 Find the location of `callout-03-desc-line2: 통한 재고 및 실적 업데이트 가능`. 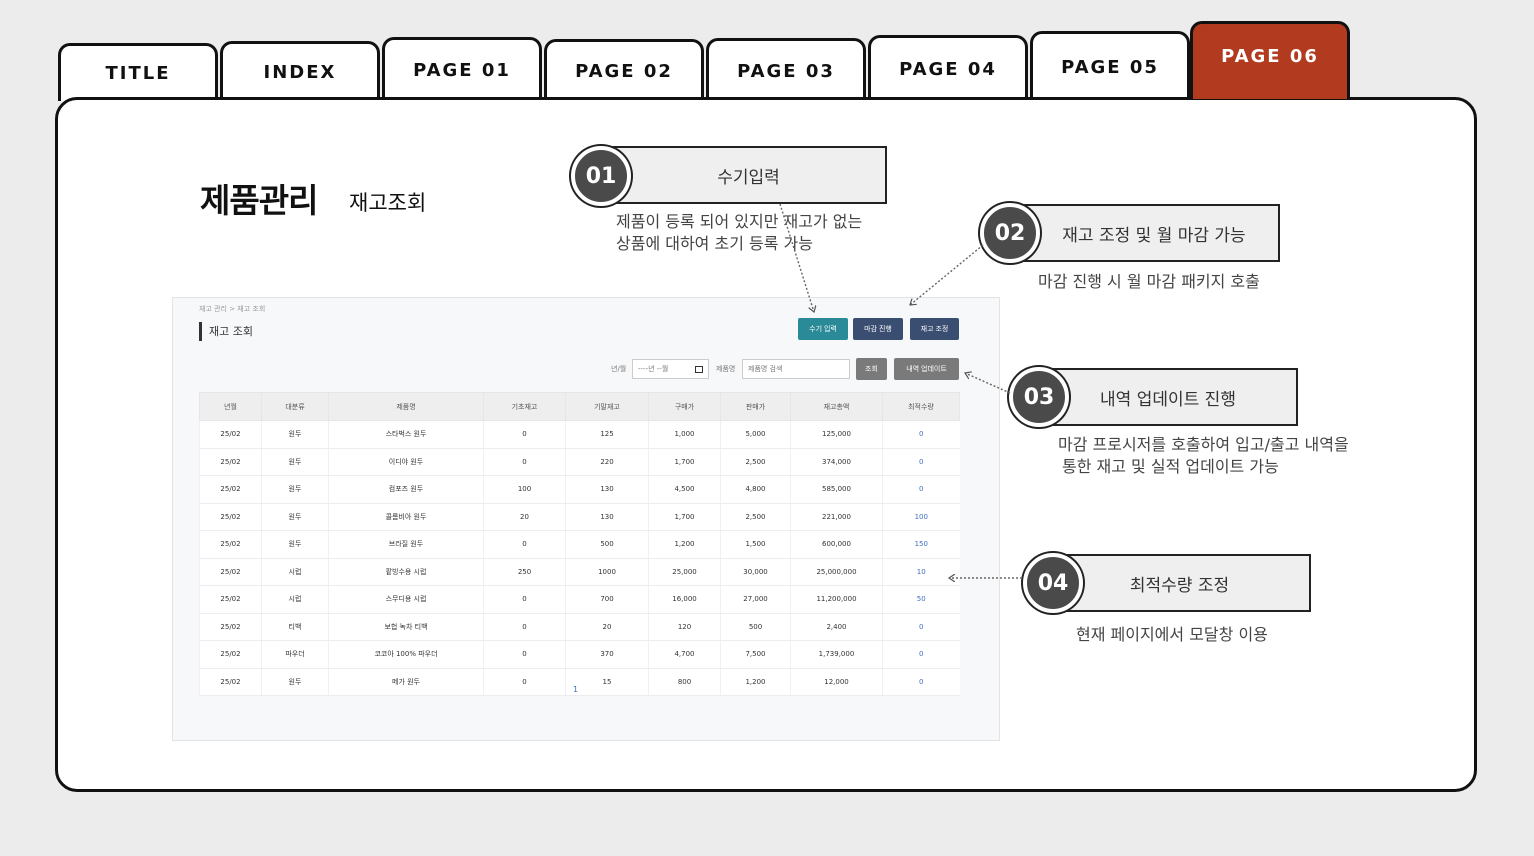

callout-03-desc-line2: 통한 재고 및 실적 업데이트 가능 is located at coordinates (1170, 466).